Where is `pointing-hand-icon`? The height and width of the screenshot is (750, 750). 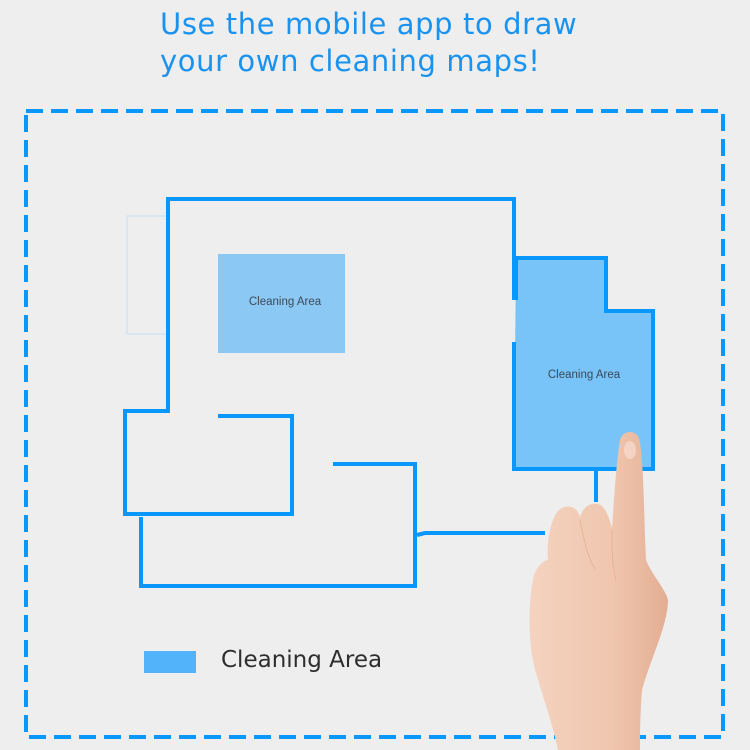
pointing-hand-icon is located at coordinates (598, 591).